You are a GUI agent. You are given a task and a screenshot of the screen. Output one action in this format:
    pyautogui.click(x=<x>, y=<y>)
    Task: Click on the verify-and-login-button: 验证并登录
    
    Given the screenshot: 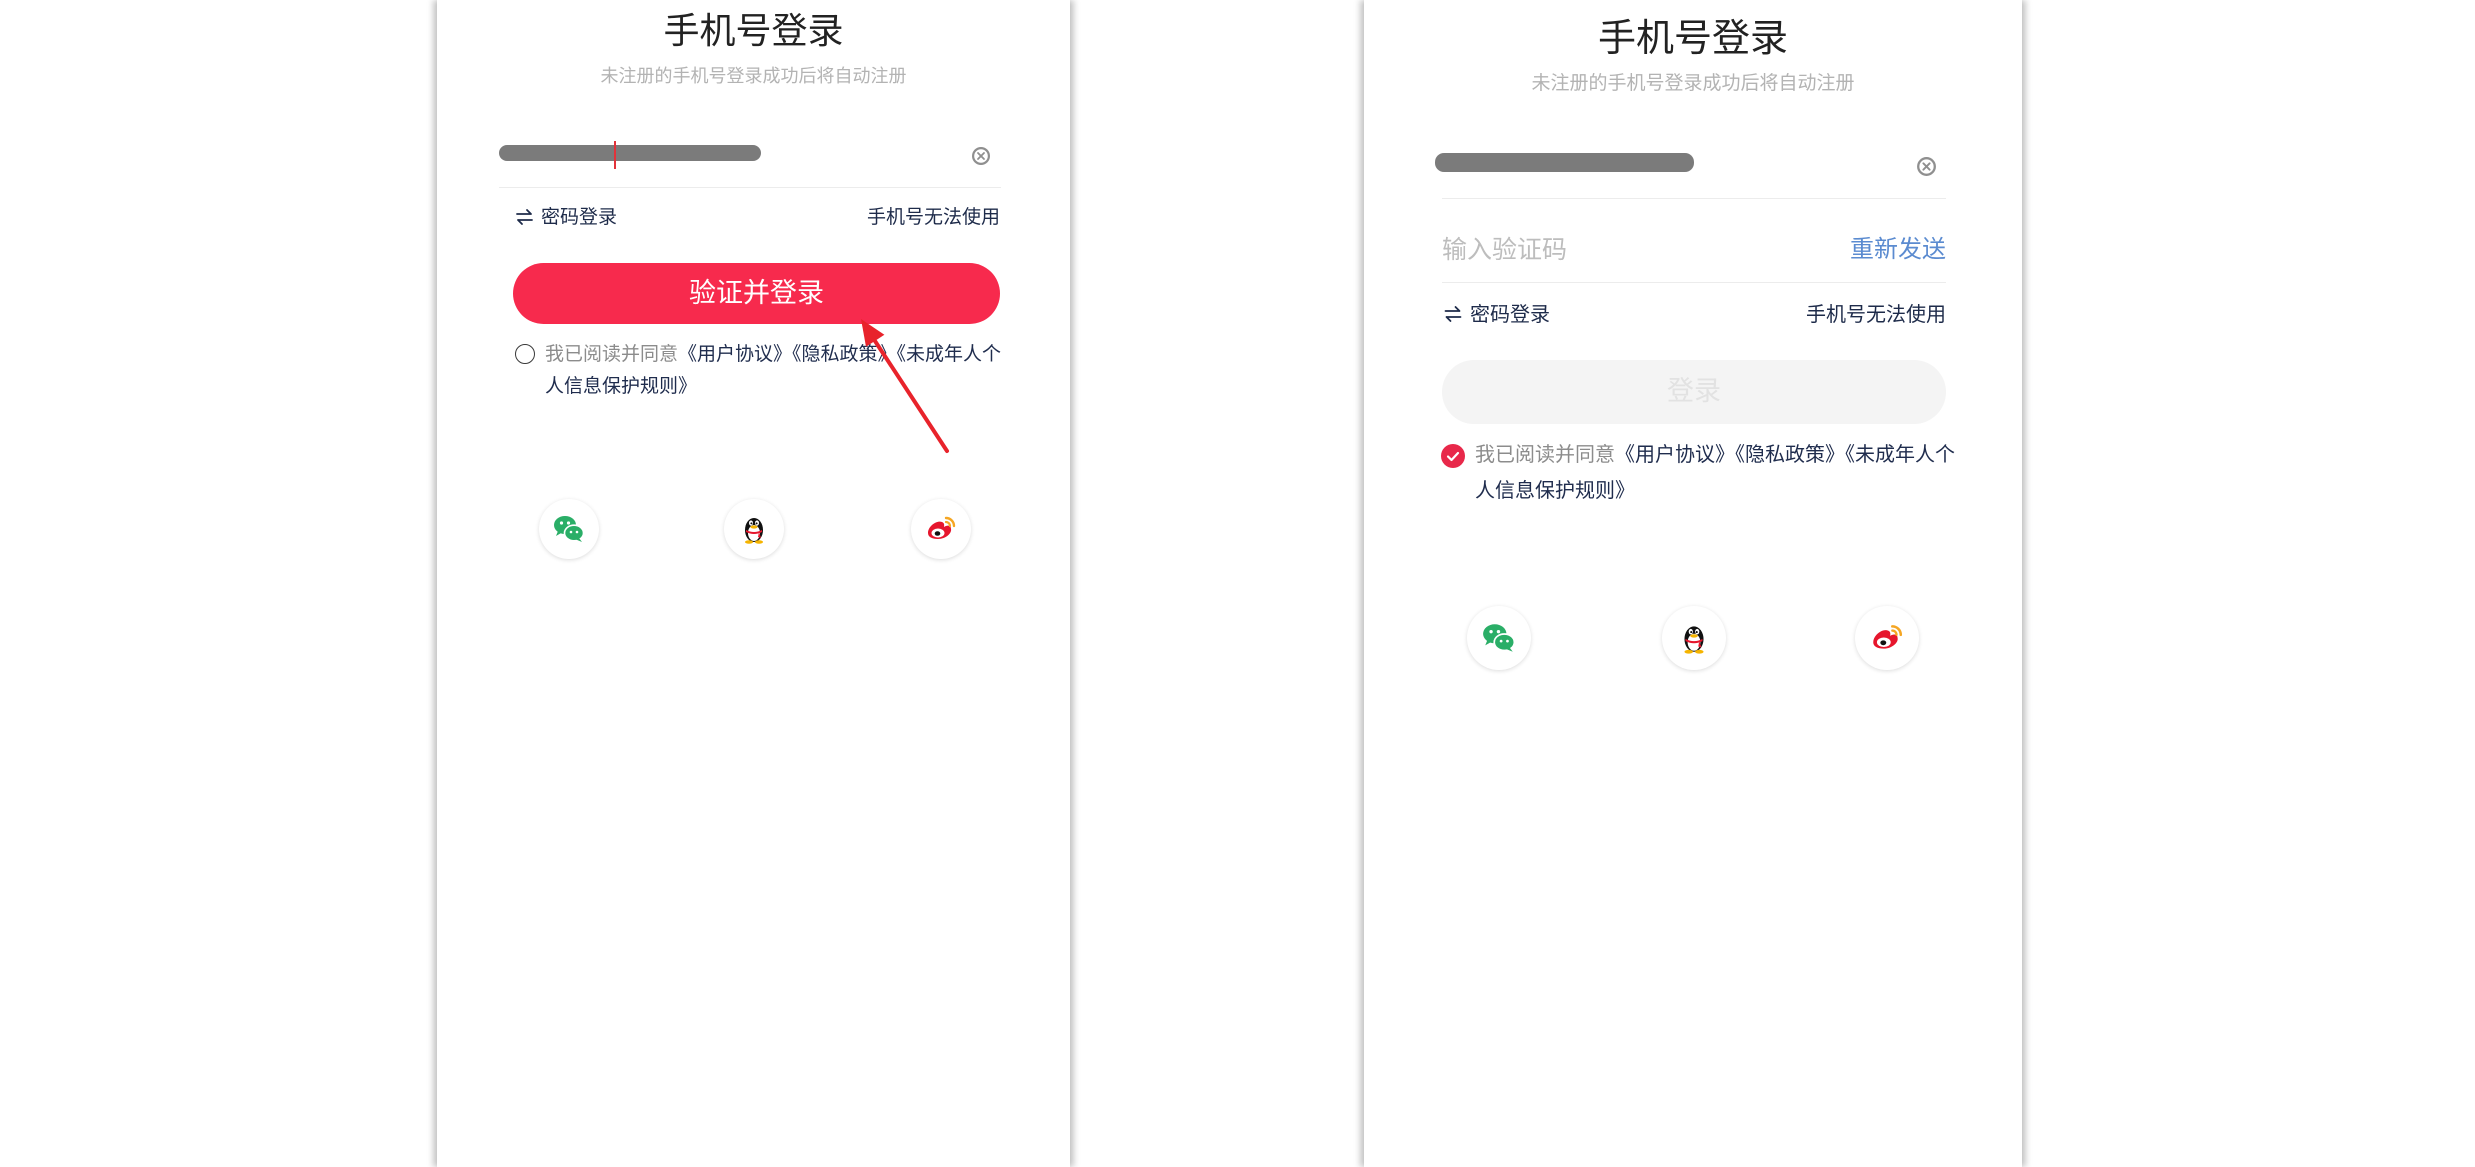 What is the action you would take?
    pyautogui.click(x=756, y=293)
    